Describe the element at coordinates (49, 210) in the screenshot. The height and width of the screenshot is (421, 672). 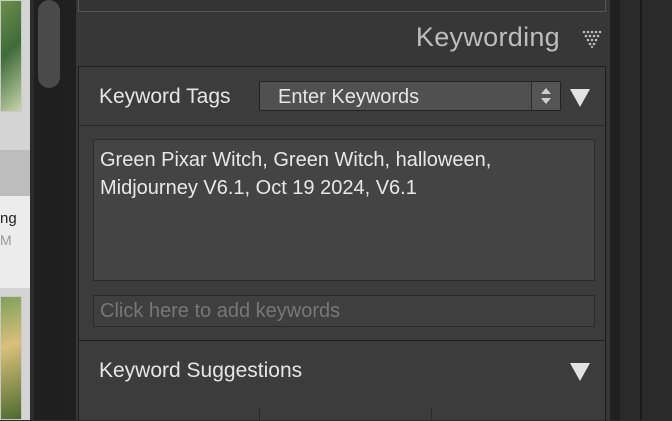
I see `grid-scrollbar` at that location.